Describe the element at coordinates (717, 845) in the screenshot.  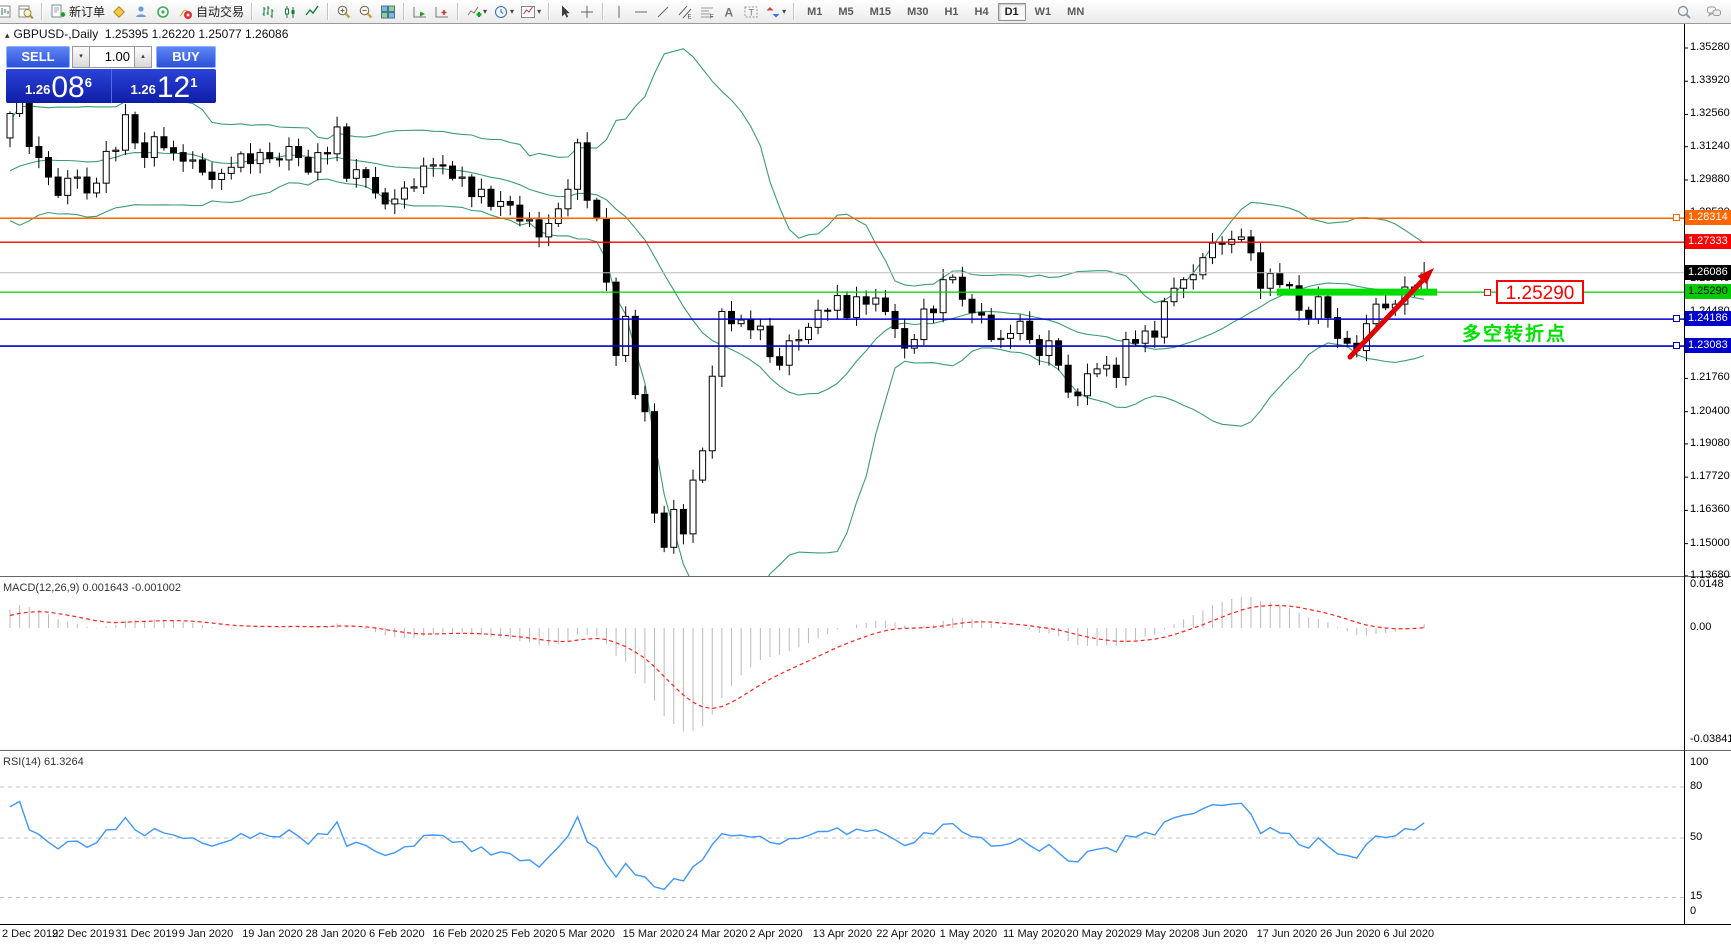
I see `rsi-line` at that location.